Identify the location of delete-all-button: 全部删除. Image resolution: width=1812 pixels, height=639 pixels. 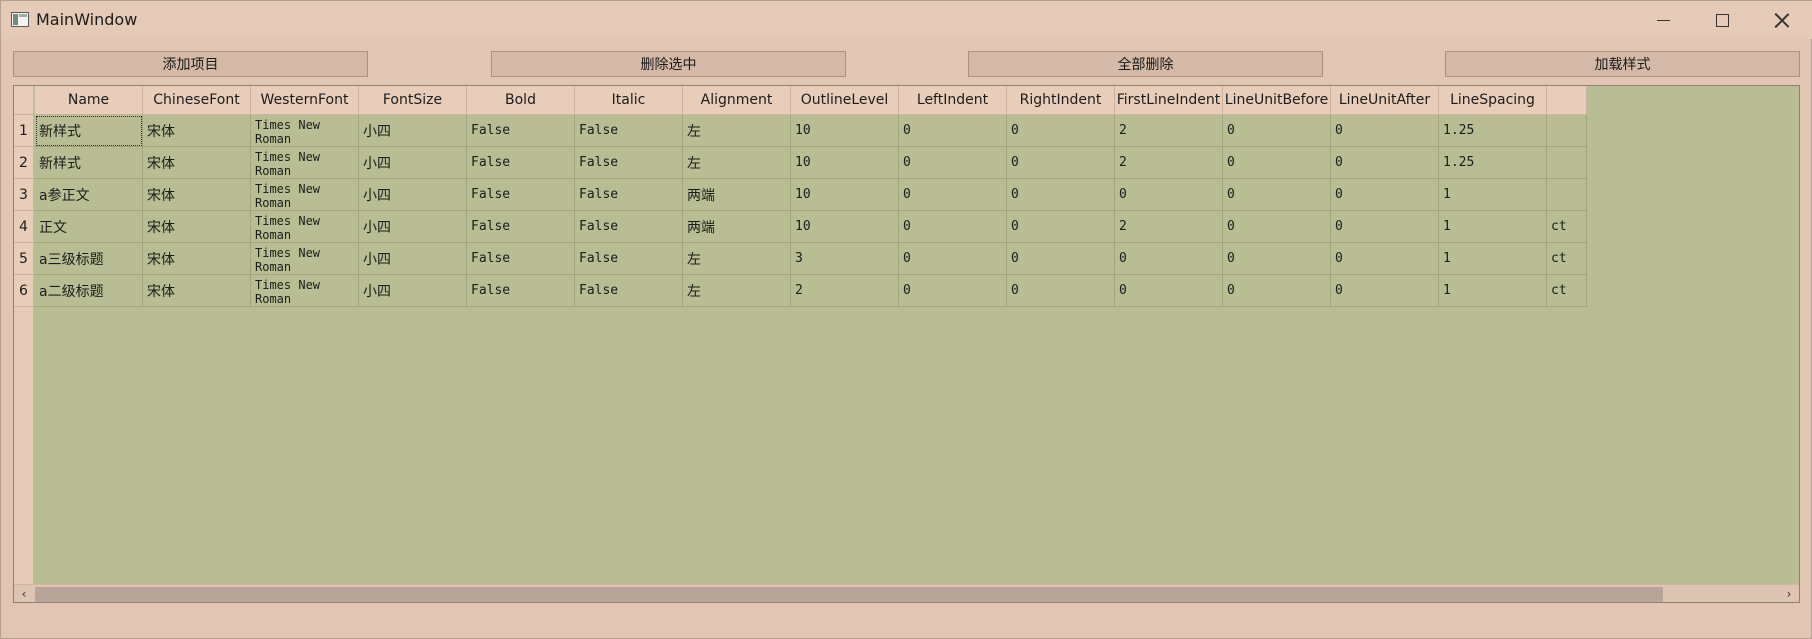
(1145, 64).